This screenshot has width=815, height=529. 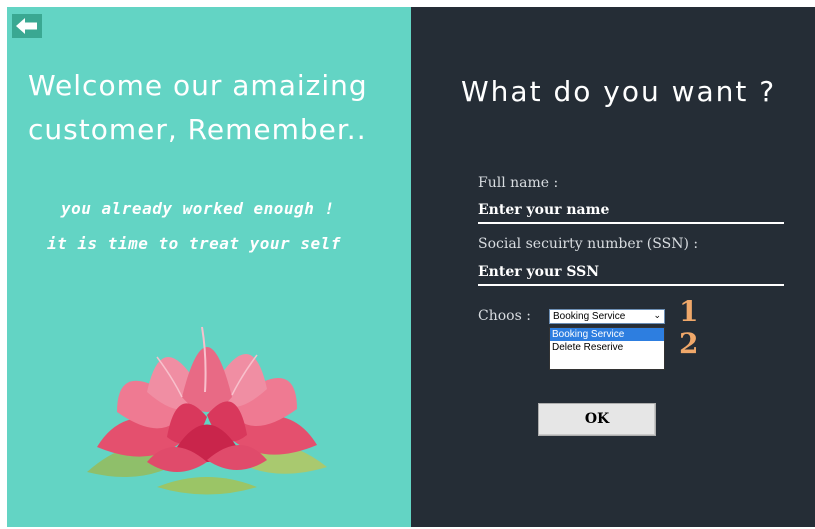 I want to click on service-select: Booking Service ⌄, so click(x=607, y=316).